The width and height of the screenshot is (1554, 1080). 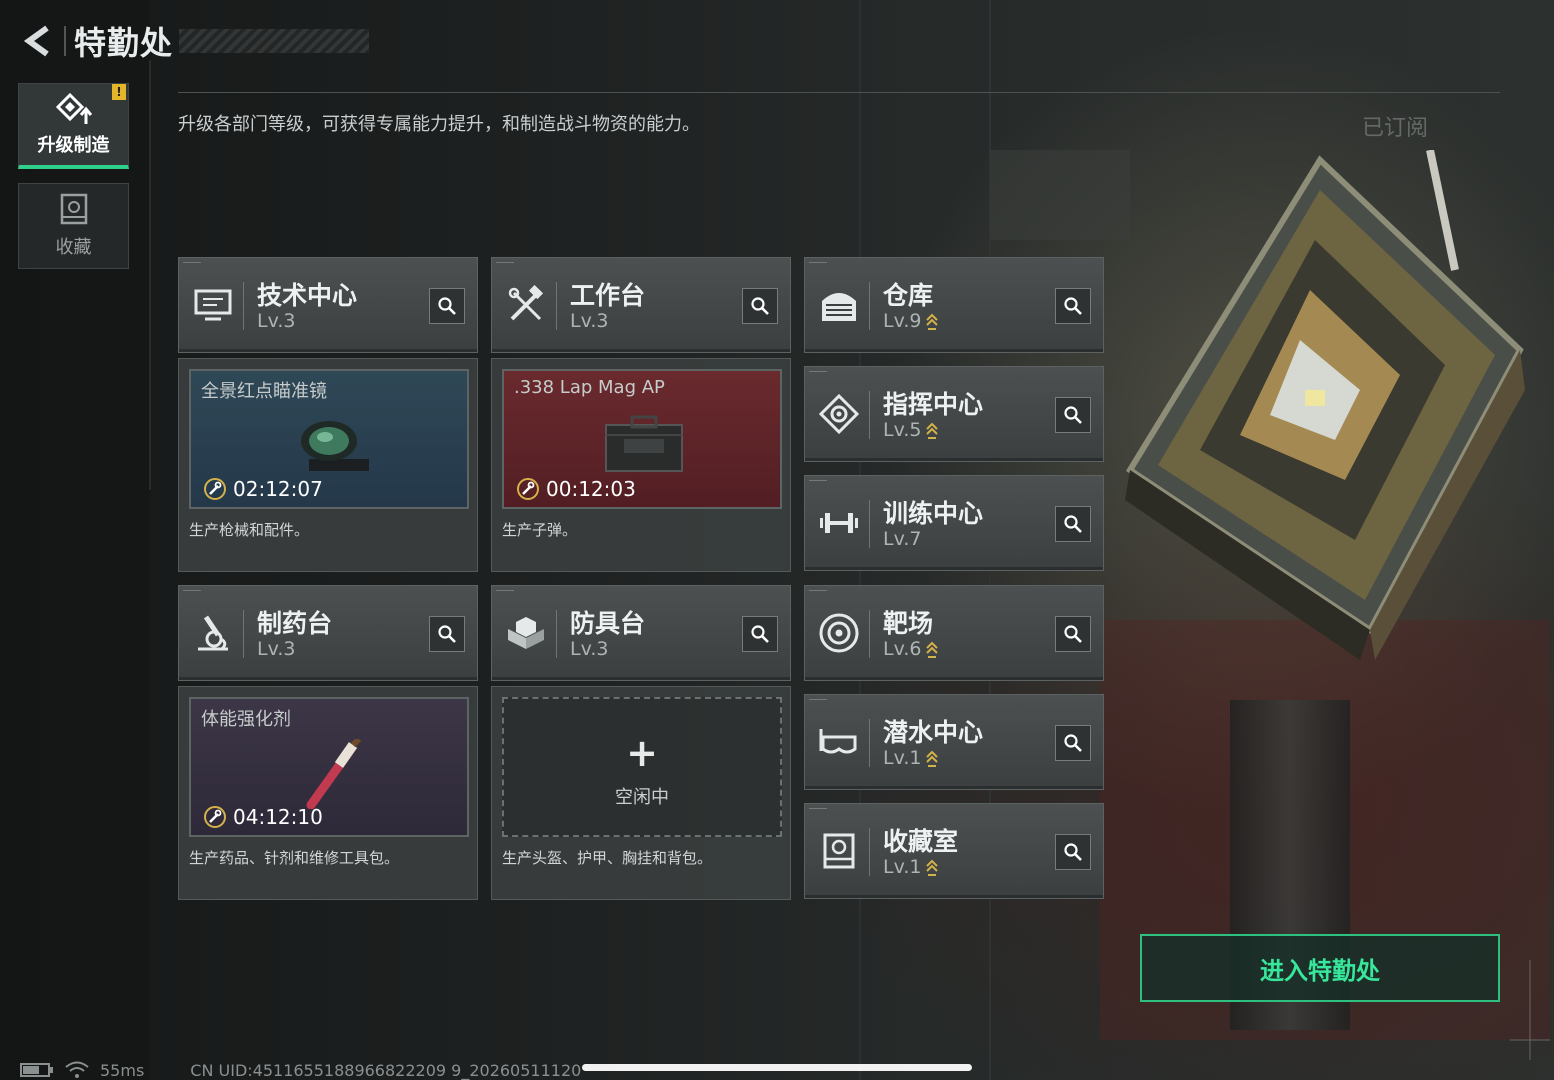 What do you see at coordinates (1325, 405) in the screenshot?
I see `cube-art` at bounding box center [1325, 405].